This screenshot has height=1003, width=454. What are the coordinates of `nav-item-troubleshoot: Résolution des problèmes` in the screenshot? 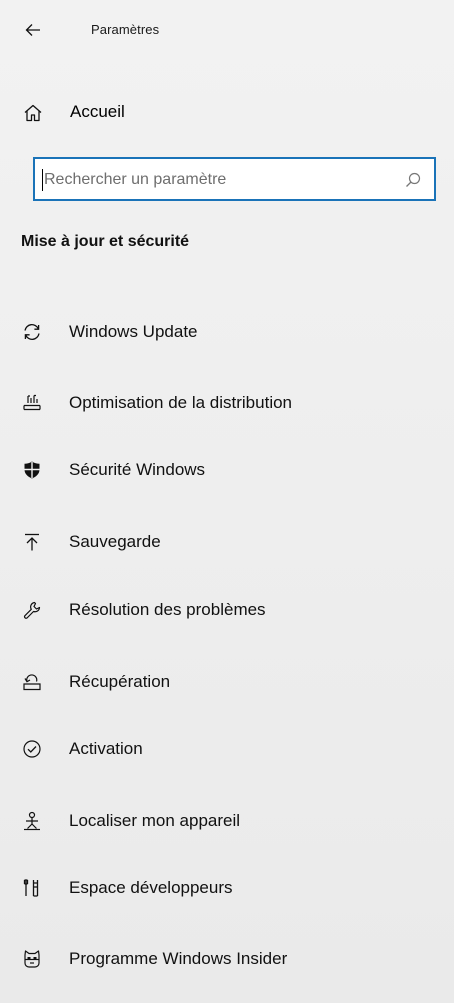 It's located at (227, 610).